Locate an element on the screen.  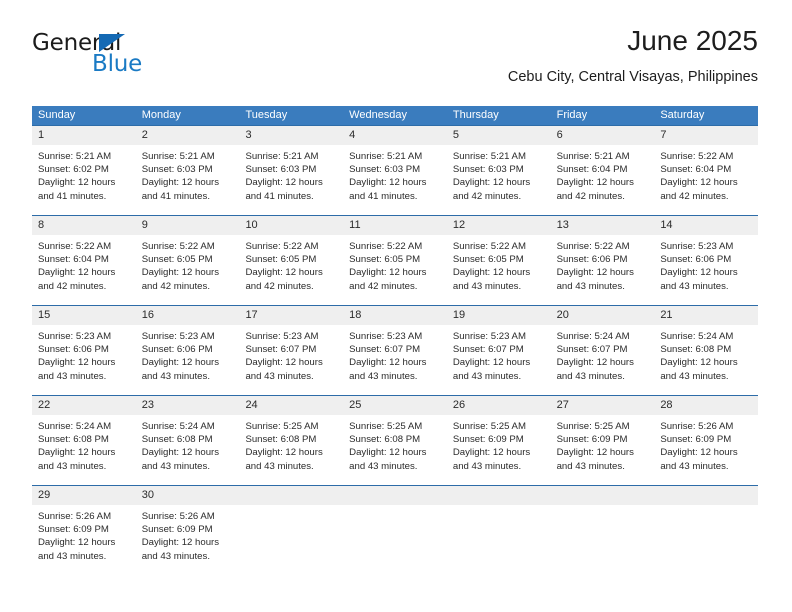
day-number: 18 is located at coordinates (355, 315).